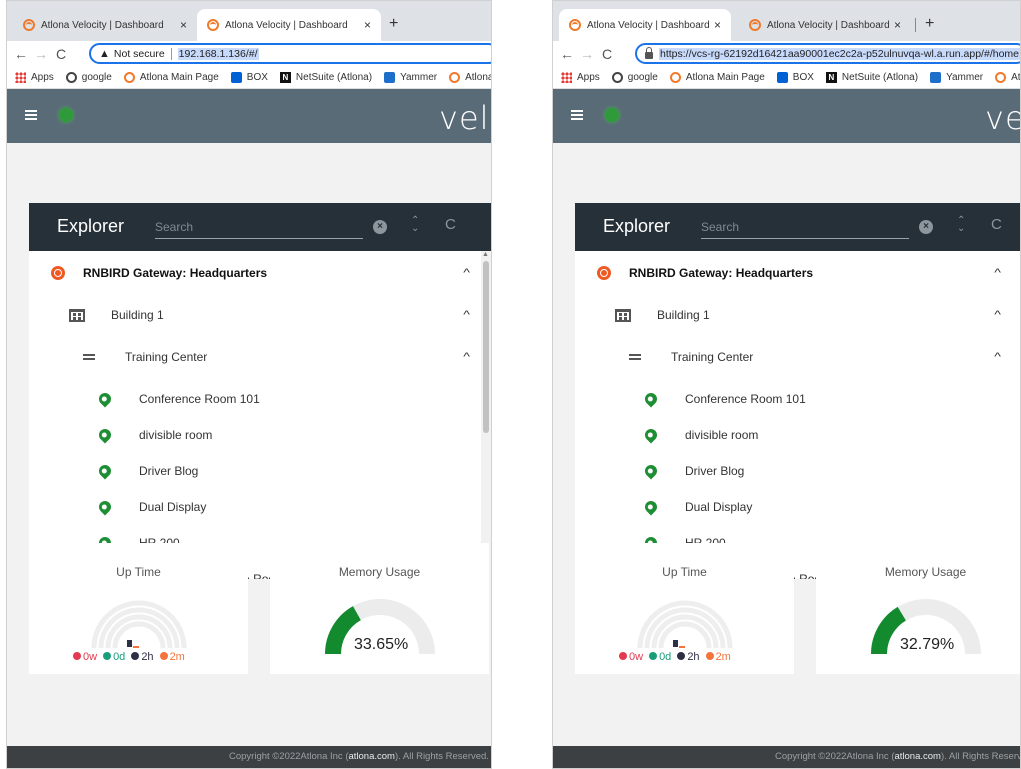  Describe the element at coordinates (684, 608) in the screenshot. I see `uptime-card: Up Time 0w 0d 2h 2m` at that location.